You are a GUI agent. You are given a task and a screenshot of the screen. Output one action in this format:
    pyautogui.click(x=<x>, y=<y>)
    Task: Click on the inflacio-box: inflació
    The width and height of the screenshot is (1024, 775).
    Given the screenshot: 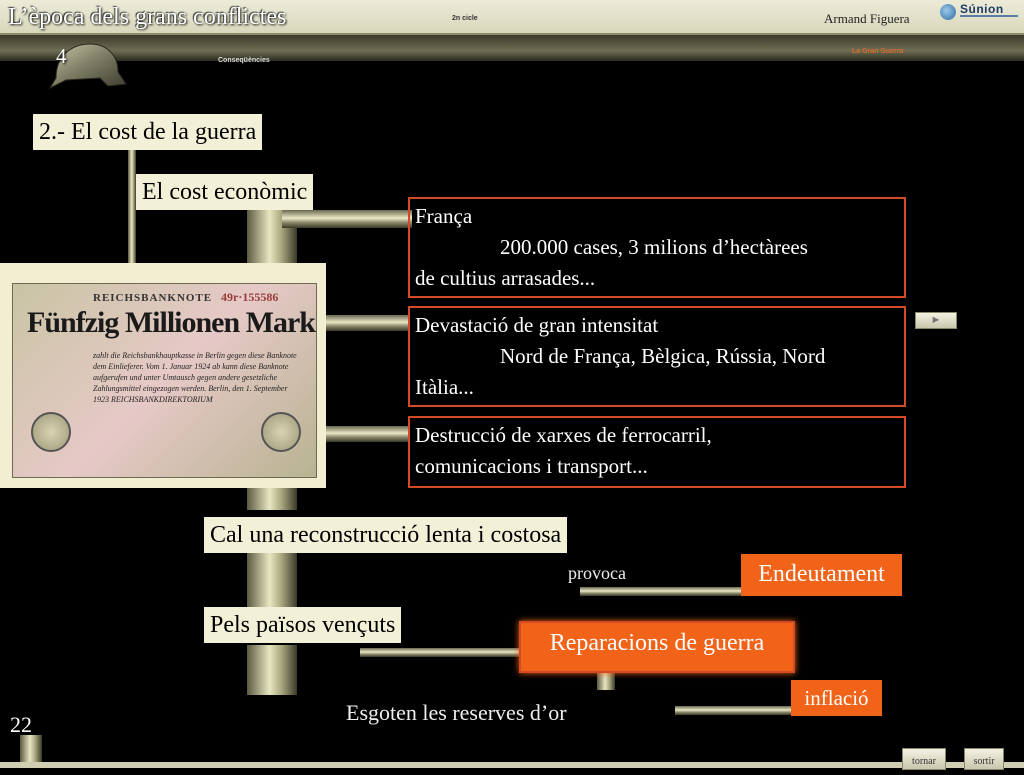 What is the action you would take?
    pyautogui.click(x=836, y=698)
    